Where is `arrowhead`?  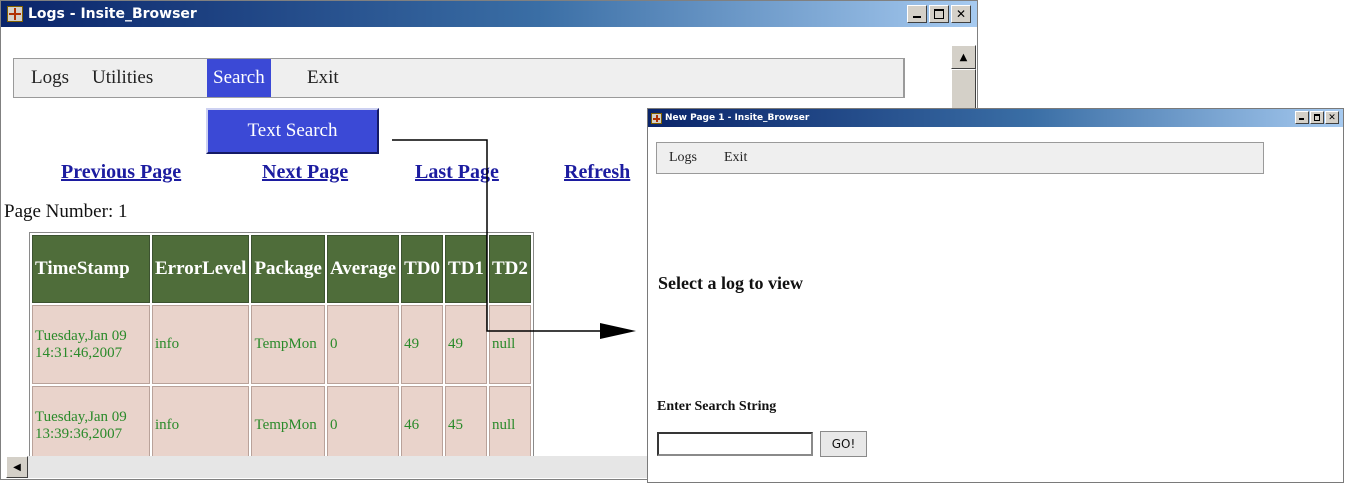 arrowhead is located at coordinates (618, 331).